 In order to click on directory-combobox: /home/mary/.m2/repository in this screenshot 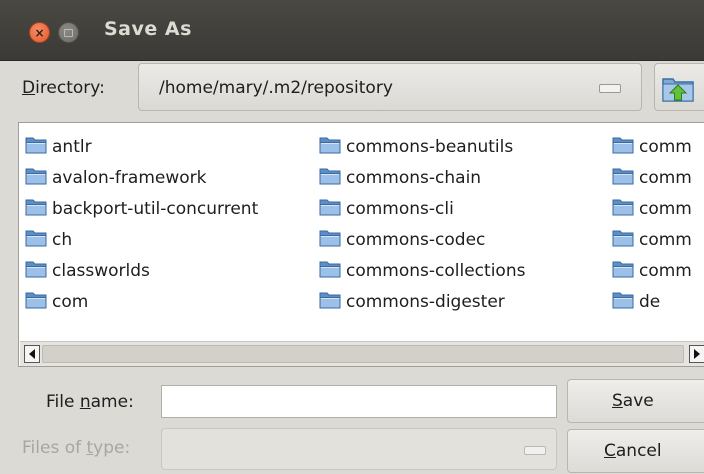, I will do `click(390, 87)`.